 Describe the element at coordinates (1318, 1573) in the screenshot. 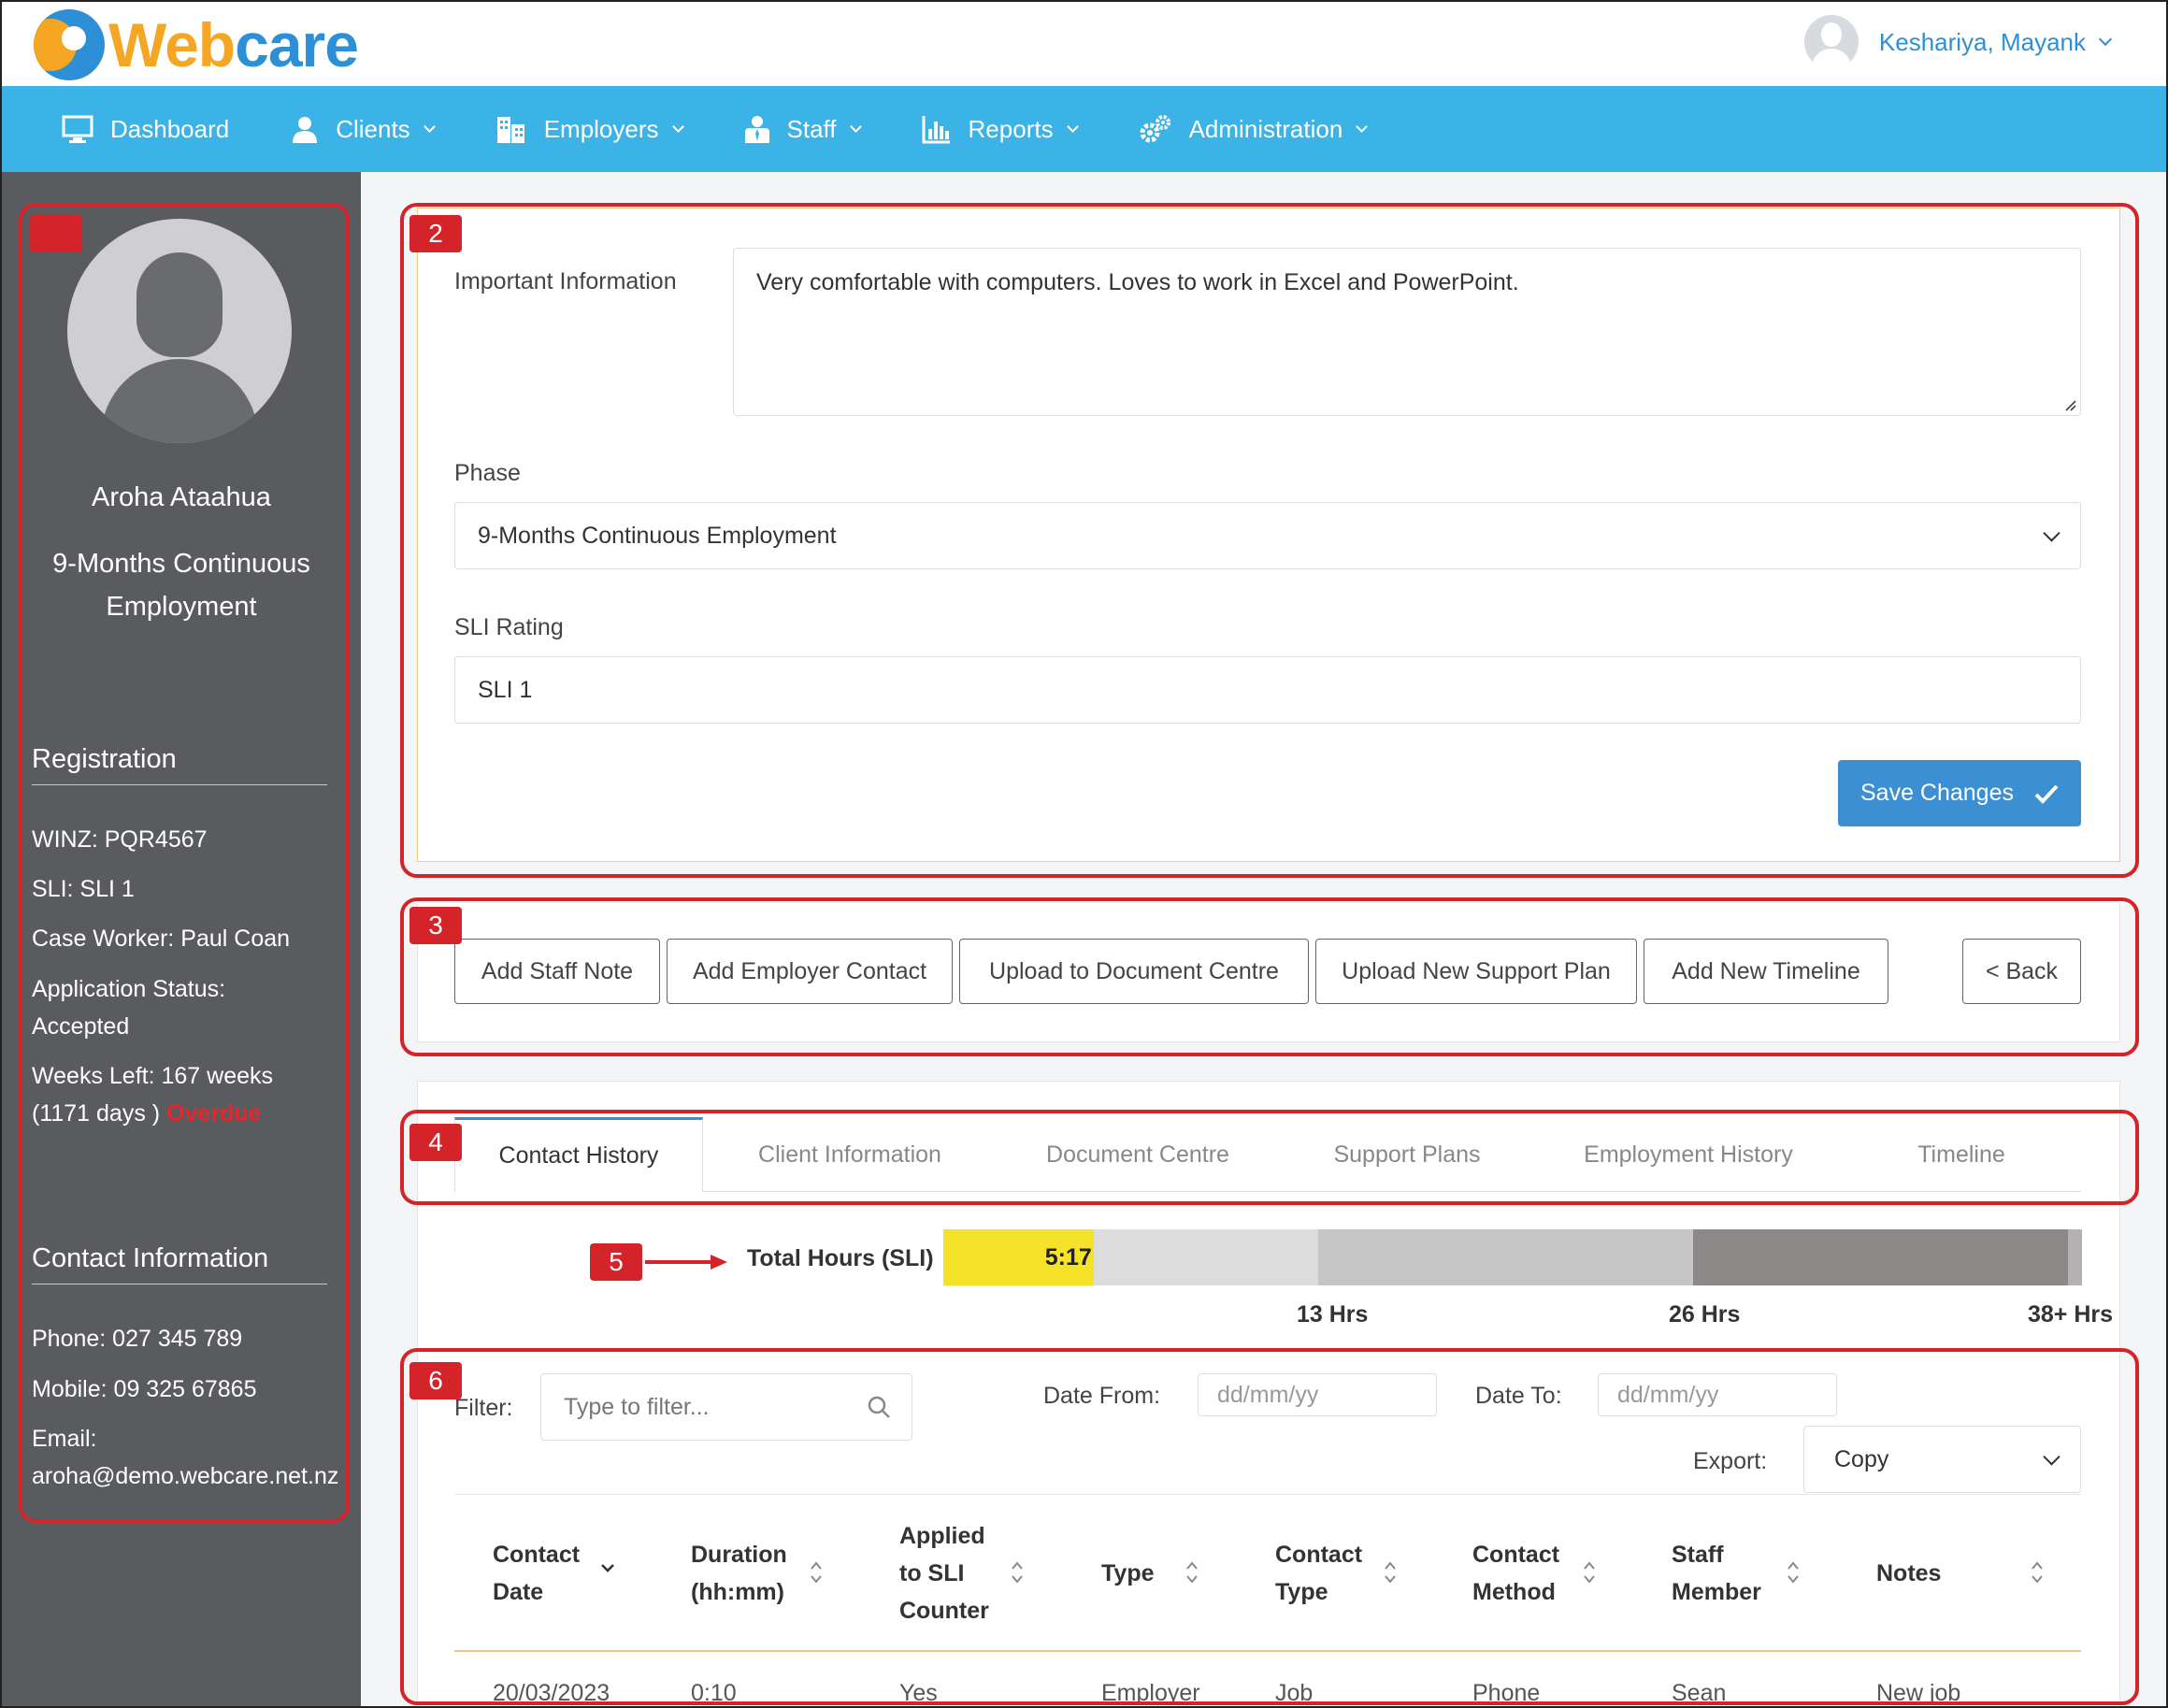

I see `th-contact-type: Contact Type` at that location.